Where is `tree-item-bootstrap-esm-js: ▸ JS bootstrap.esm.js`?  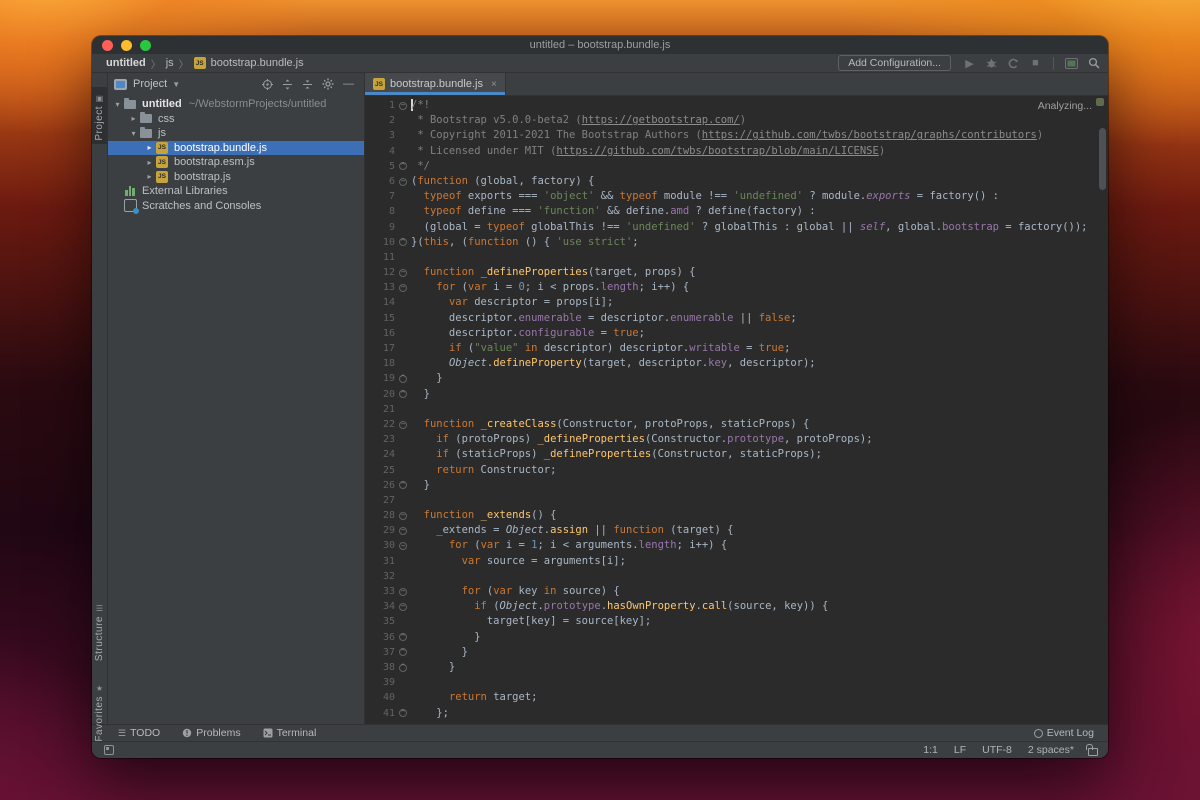 tree-item-bootstrap-esm-js: ▸ JS bootstrap.esm.js is located at coordinates (236, 162).